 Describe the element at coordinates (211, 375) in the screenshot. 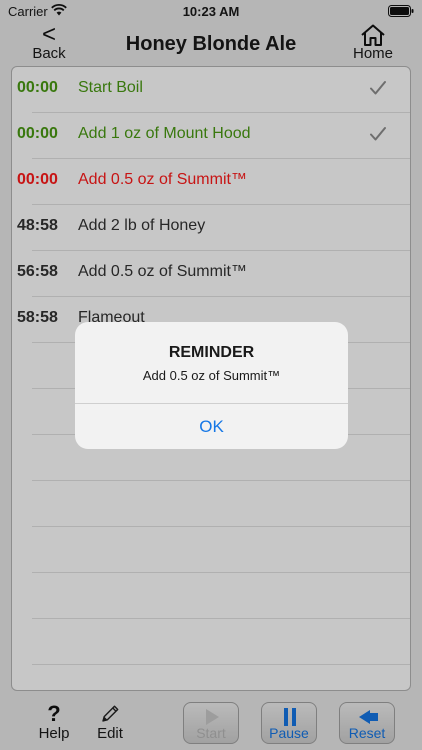

I see `alert-message: Add 0.5 oz of Summit™` at that location.